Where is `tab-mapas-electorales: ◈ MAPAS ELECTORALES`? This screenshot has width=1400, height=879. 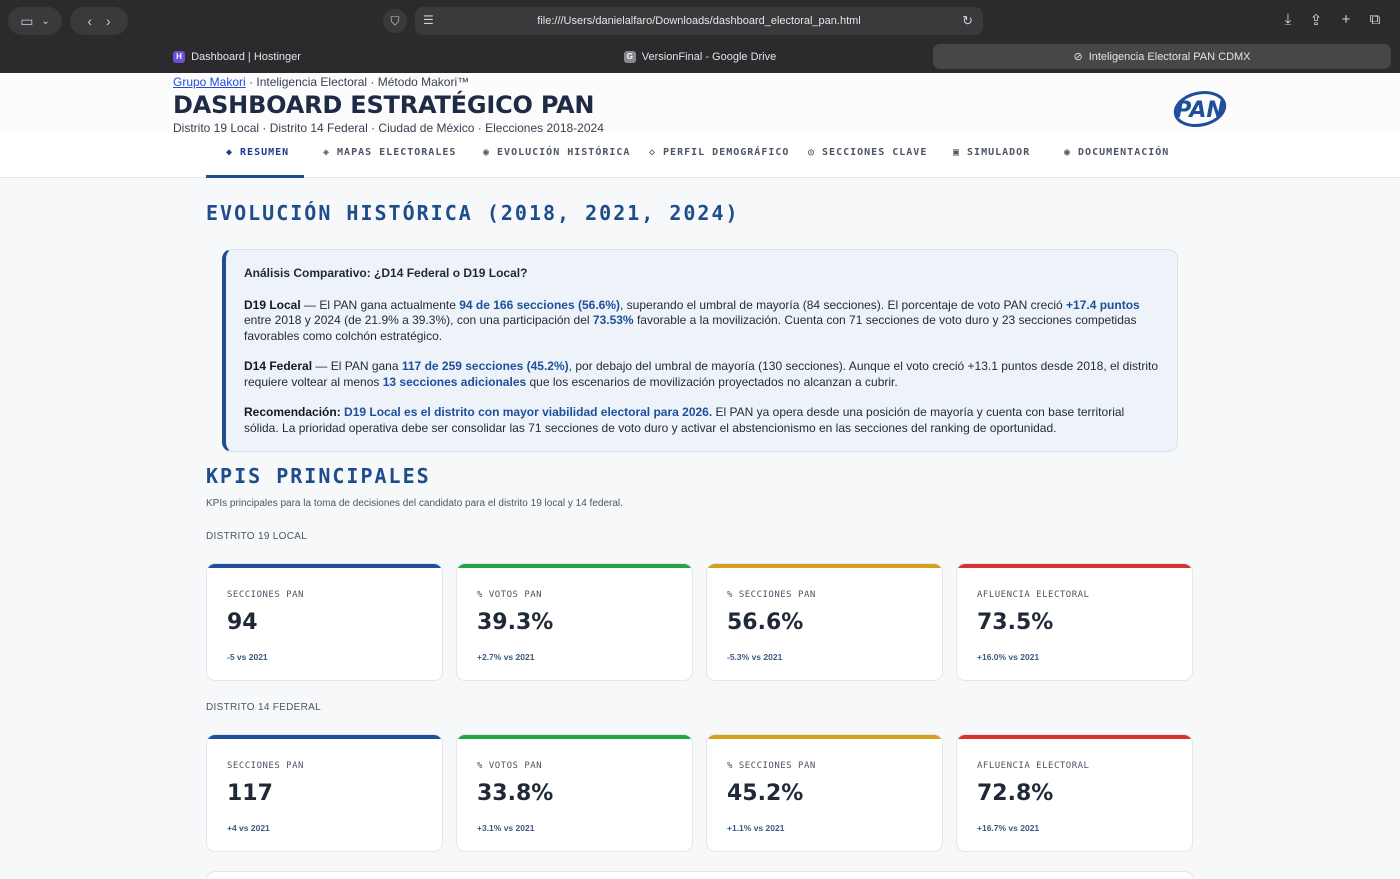 tab-mapas-electorales: ◈ MAPAS ELECTORALES is located at coordinates (389, 152).